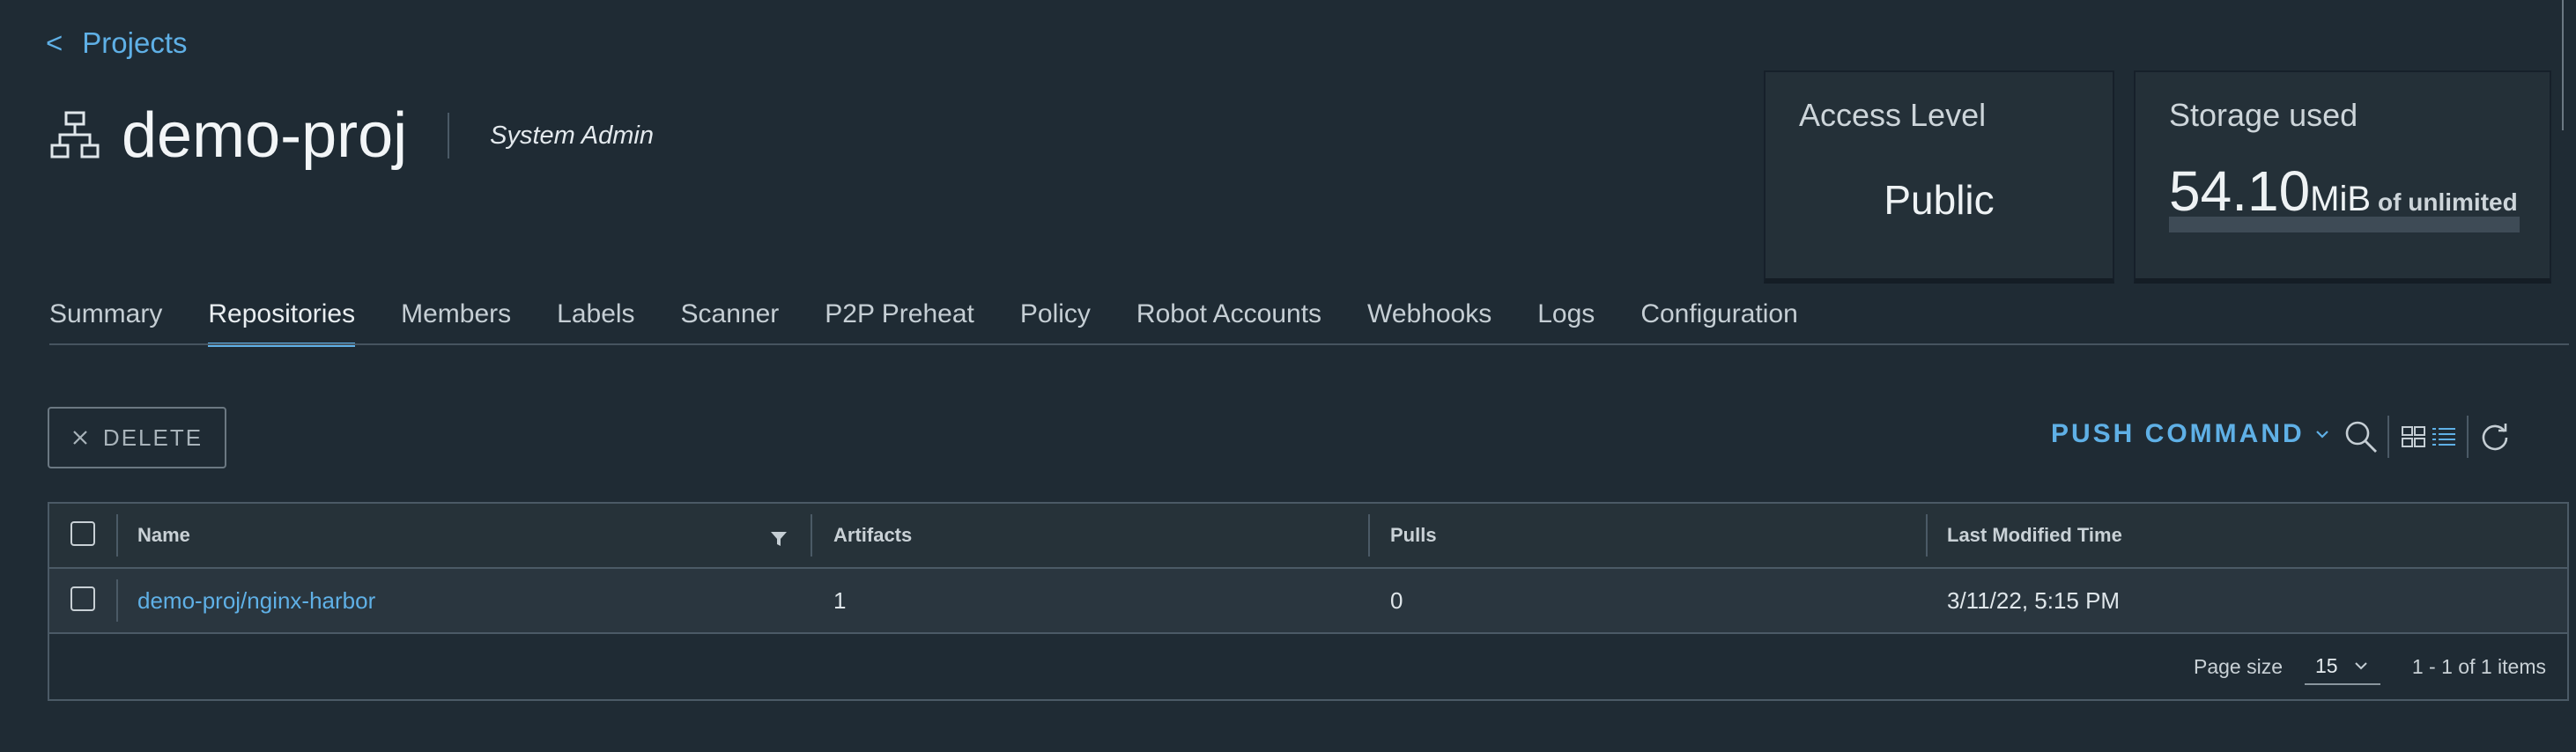 This screenshot has width=2576, height=752. I want to click on title-divider, so click(449, 136).